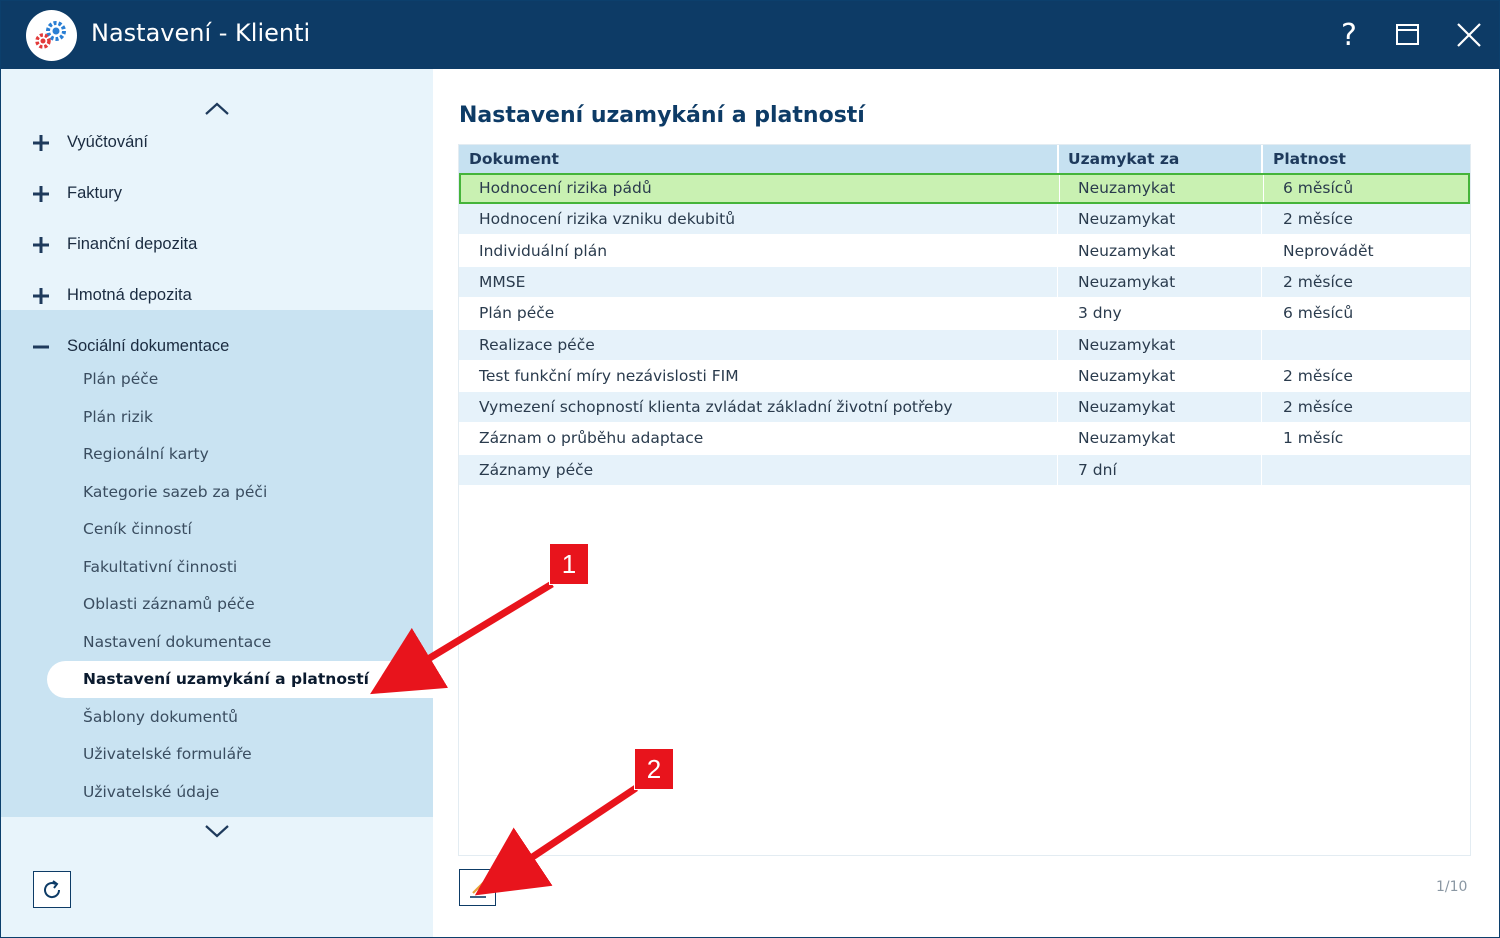  What do you see at coordinates (964, 188) in the screenshot?
I see `table-row: Hodnocení rizika pádů Neuzamykat 6 měsíců` at bounding box center [964, 188].